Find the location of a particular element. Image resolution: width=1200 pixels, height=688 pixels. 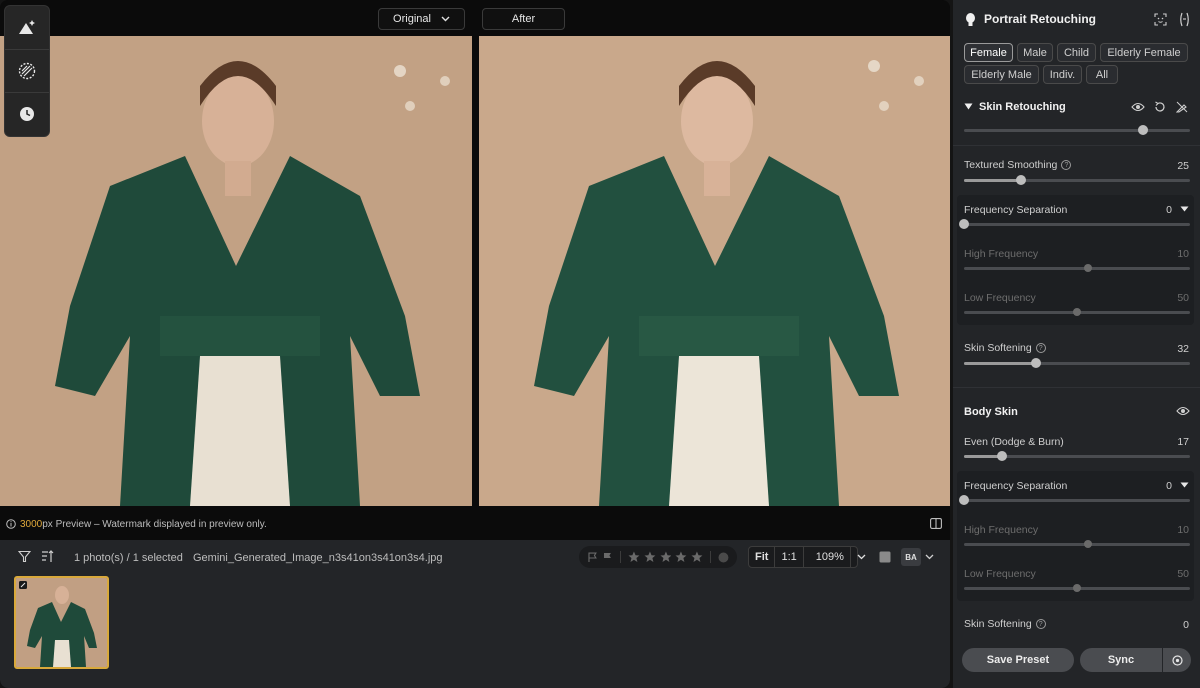

preset-chip-female: Female is located at coordinates (988, 52).